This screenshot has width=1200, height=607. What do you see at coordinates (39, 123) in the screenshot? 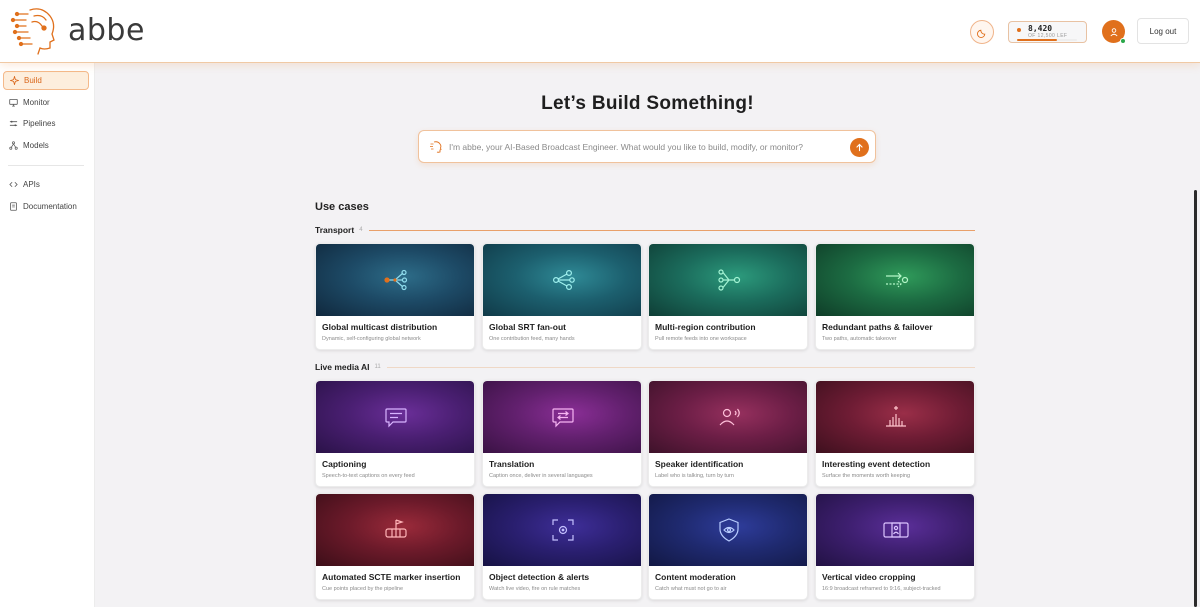
I see `sidebar-item-label: Pipelines` at bounding box center [39, 123].